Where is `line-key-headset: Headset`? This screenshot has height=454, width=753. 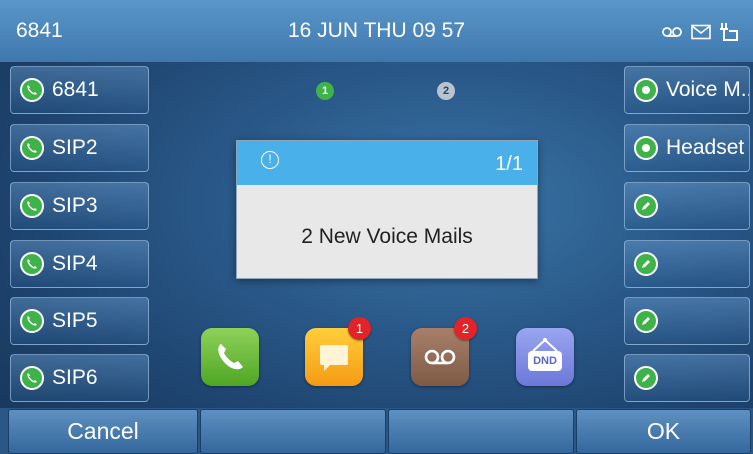 line-key-headset: Headset is located at coordinates (687, 148).